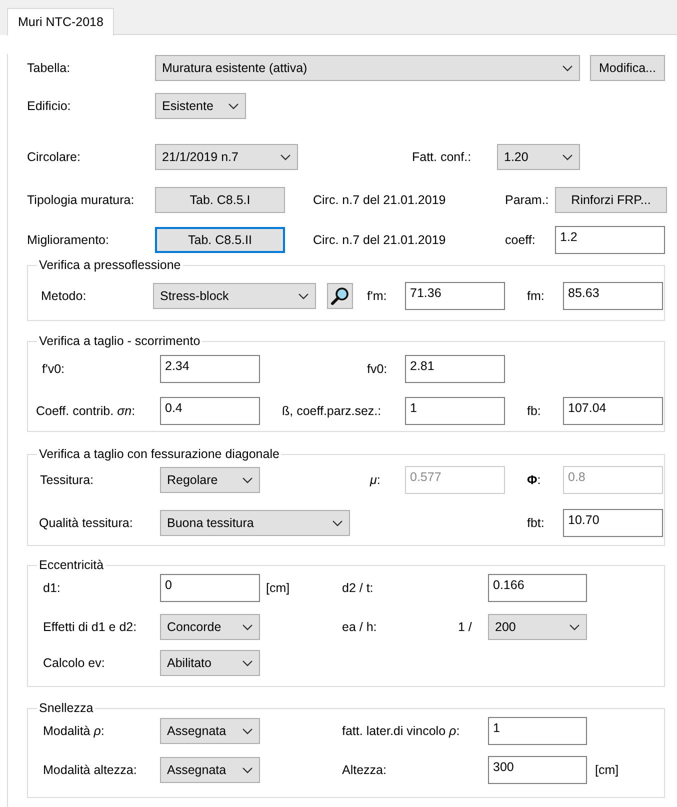  I want to click on field-label: fatt. later.di vincolo ρ:, so click(401, 731).